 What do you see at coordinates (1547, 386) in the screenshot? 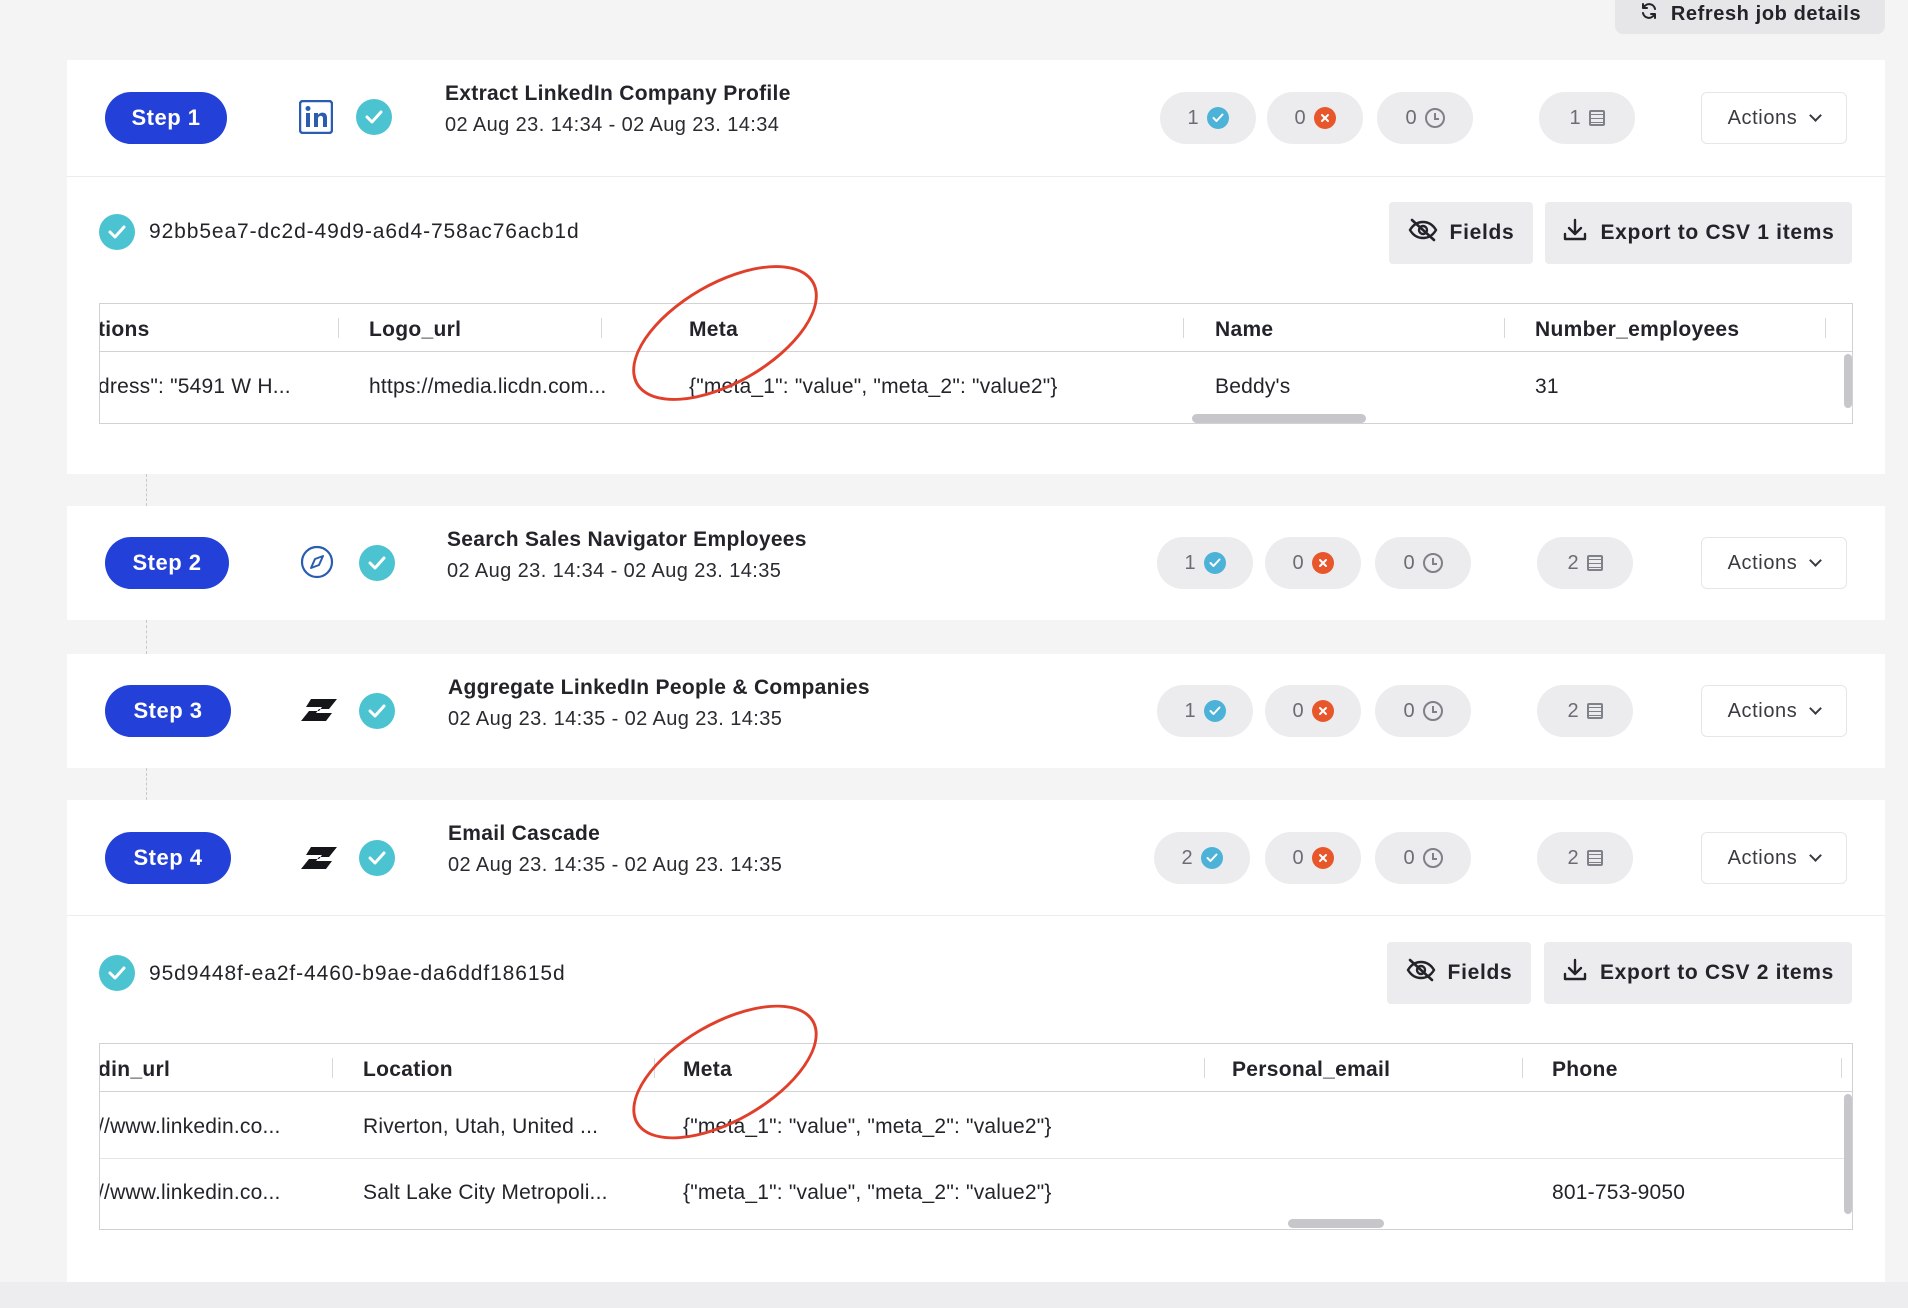
I see `table-cell: 31` at bounding box center [1547, 386].